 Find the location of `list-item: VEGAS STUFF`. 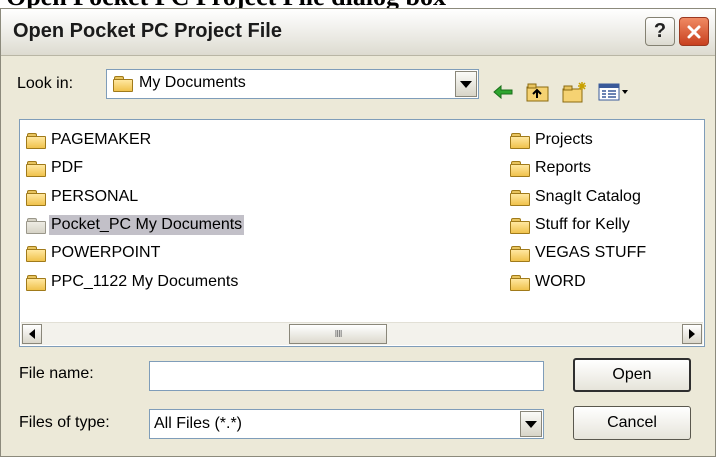

list-item: VEGAS STUFF is located at coordinates (579, 253).